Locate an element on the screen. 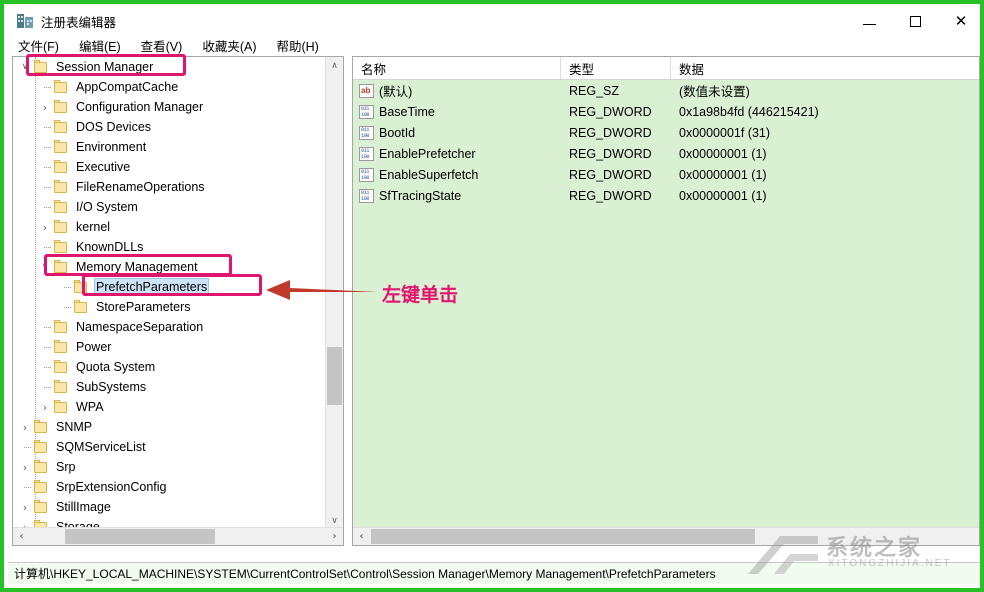 Image resolution: width=984 pixels, height=592 pixels. value-name: (默认) is located at coordinates (396, 92).